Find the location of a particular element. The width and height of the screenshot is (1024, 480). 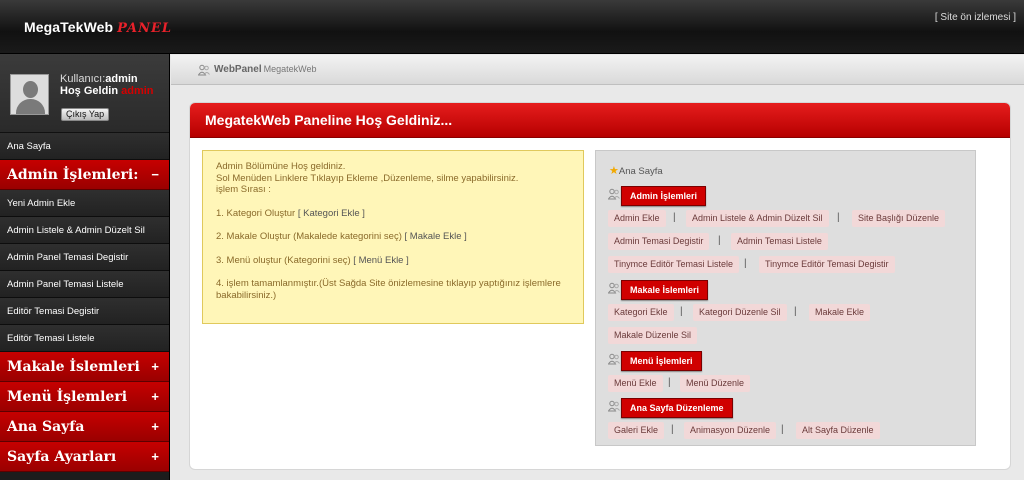

breadcrumb-title: WebPanel is located at coordinates (238, 69).